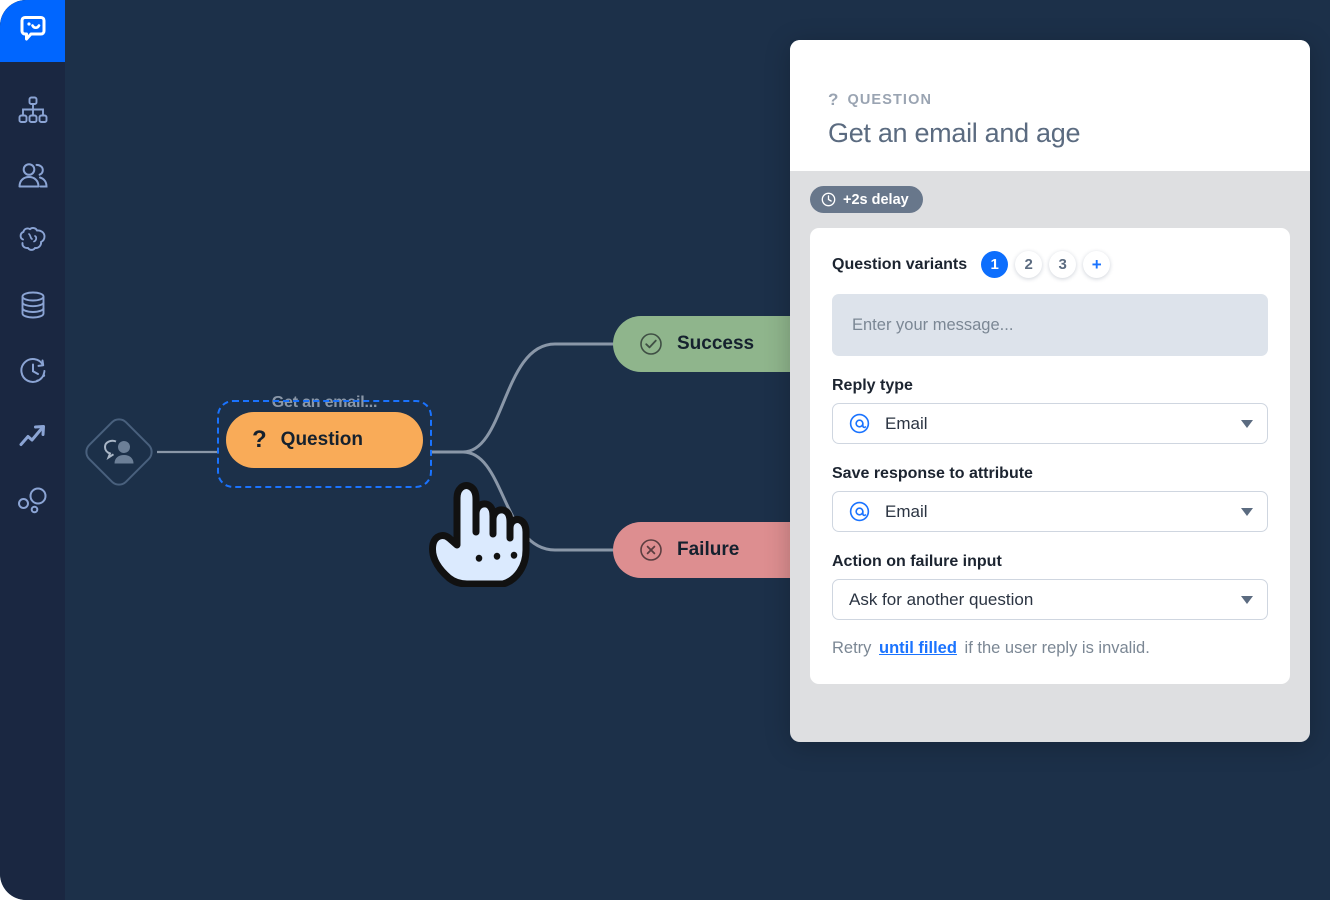 The height and width of the screenshot is (900, 1330). Describe the element at coordinates (1097, 264) in the screenshot. I see `add-variant-button: +` at that location.